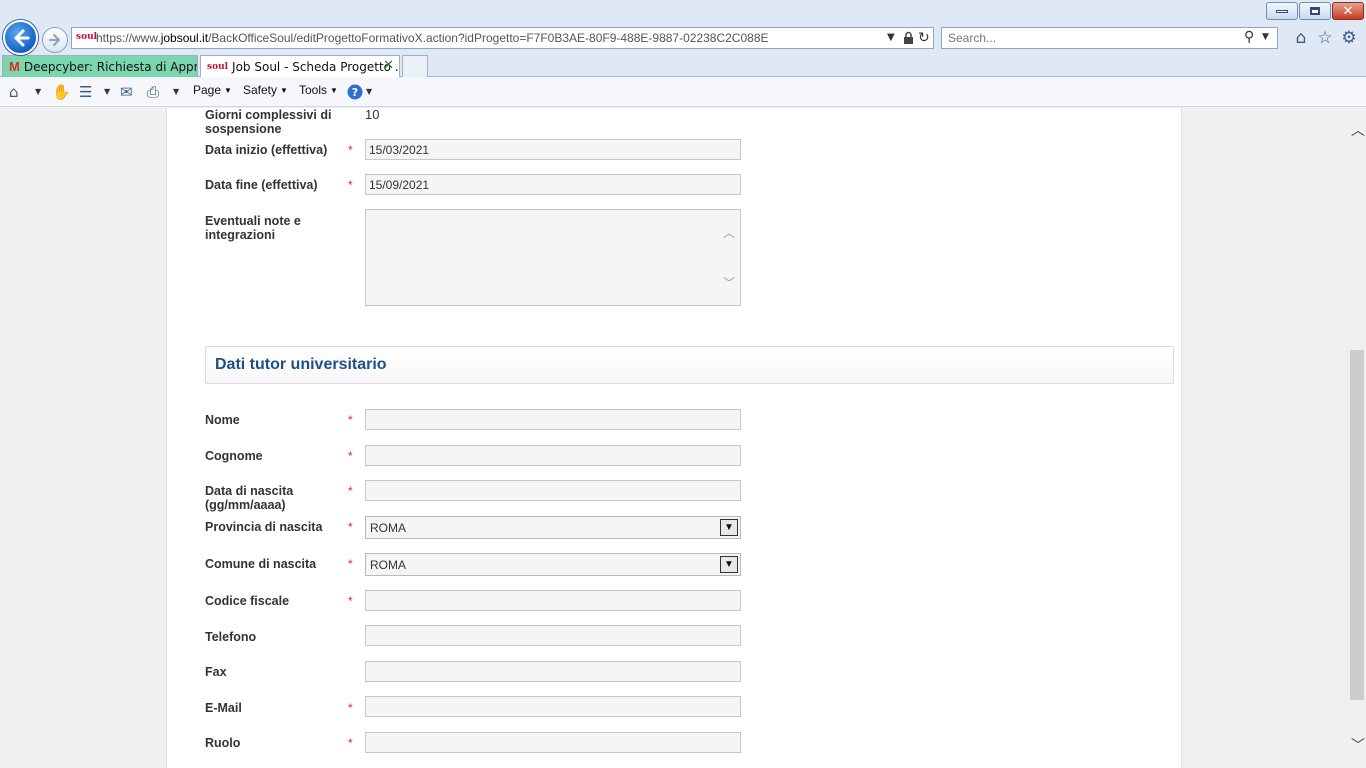 The height and width of the screenshot is (768, 1366). What do you see at coordinates (184, 38) in the screenshot?
I see `url-domain: jobsoul.it` at bounding box center [184, 38].